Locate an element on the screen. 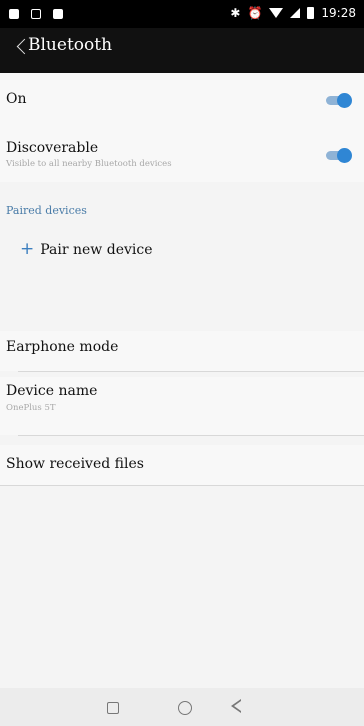 This screenshot has height=726, width=364. image-icon is located at coordinates (58, 14).